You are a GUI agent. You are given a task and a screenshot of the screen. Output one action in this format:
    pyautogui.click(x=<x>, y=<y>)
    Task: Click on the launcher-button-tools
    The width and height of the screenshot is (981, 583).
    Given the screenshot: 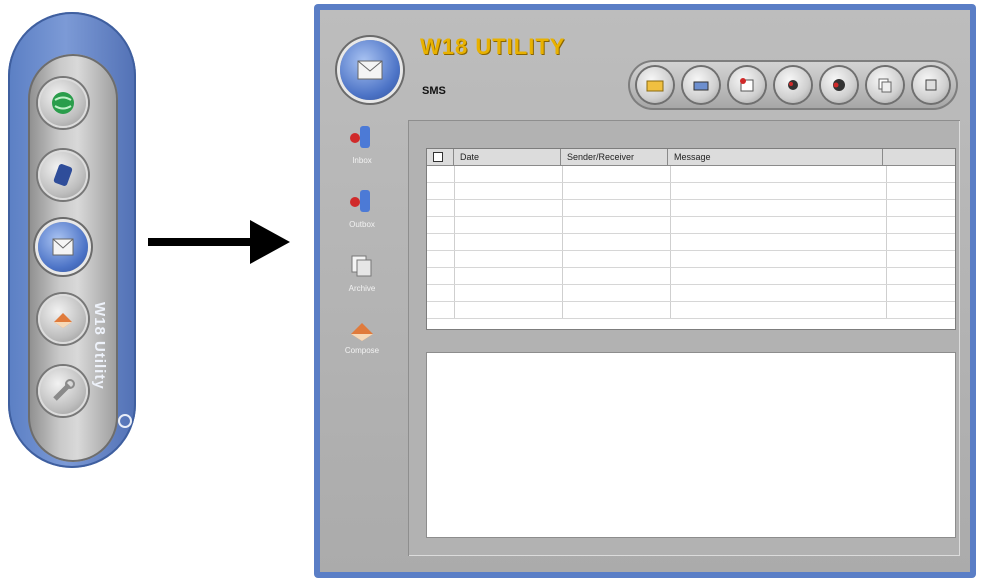 What is the action you would take?
    pyautogui.click(x=63, y=391)
    